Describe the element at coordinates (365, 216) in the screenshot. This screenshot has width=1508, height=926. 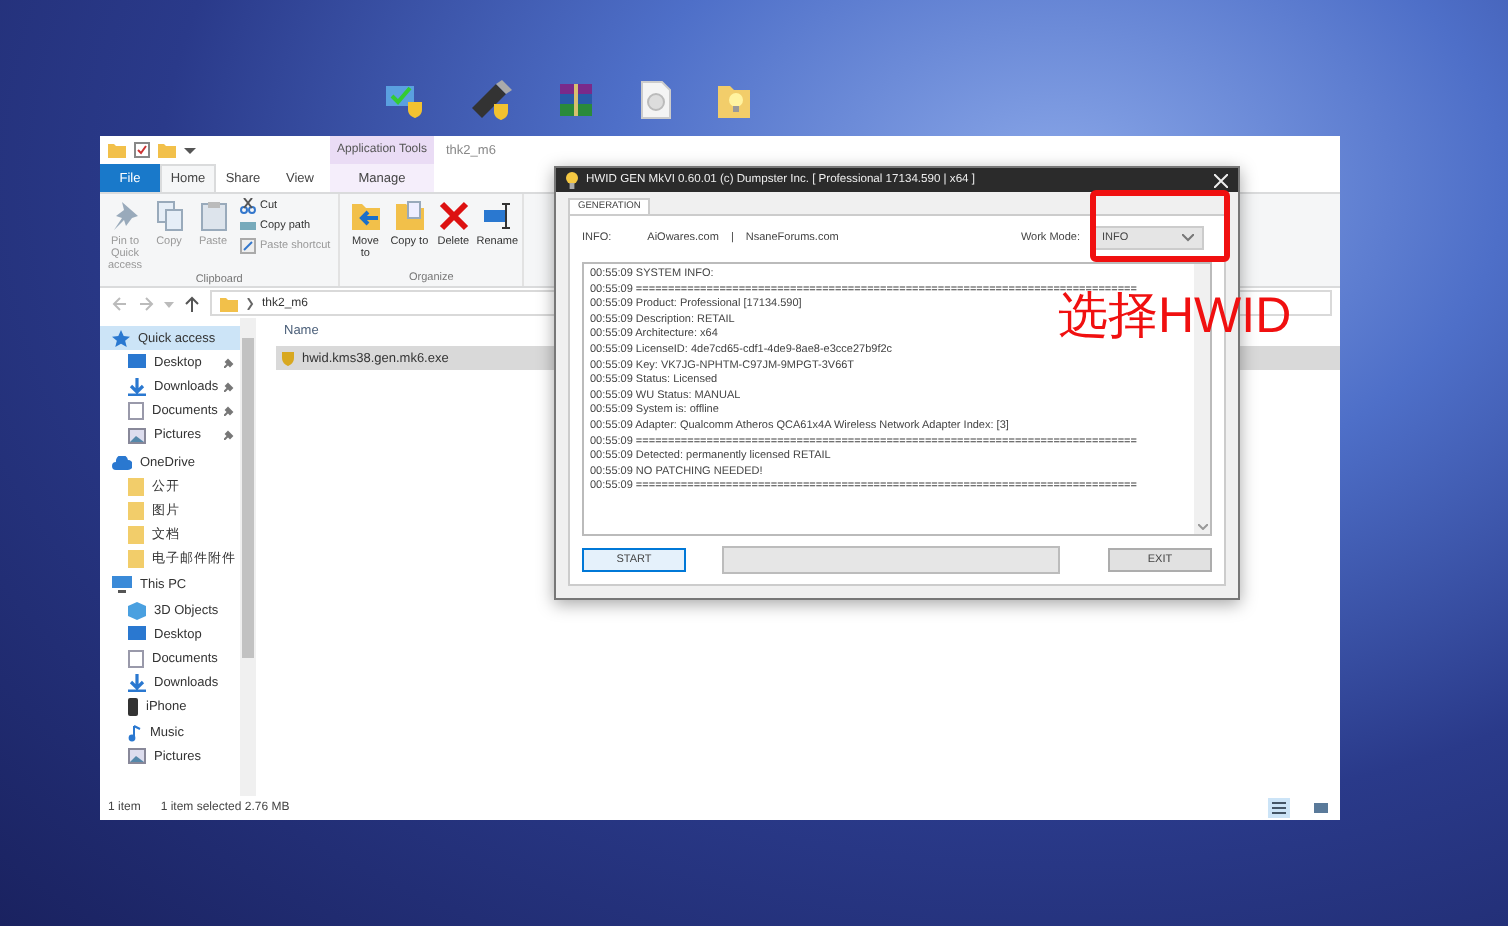
I see `folder-arrow-icon` at that location.